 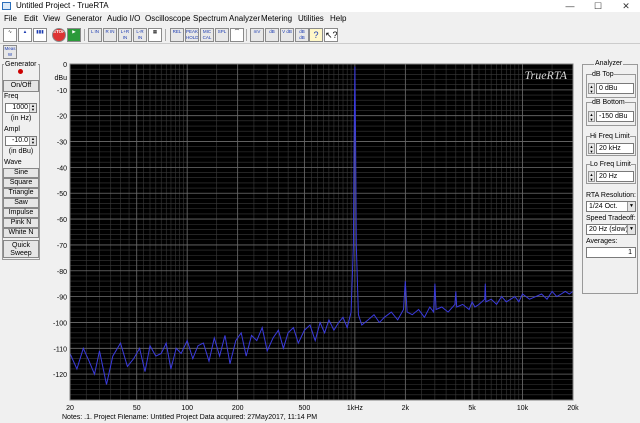 What do you see at coordinates (21, 151) in the screenshot?
I see `ampl-unit: (in dBu)` at bounding box center [21, 151].